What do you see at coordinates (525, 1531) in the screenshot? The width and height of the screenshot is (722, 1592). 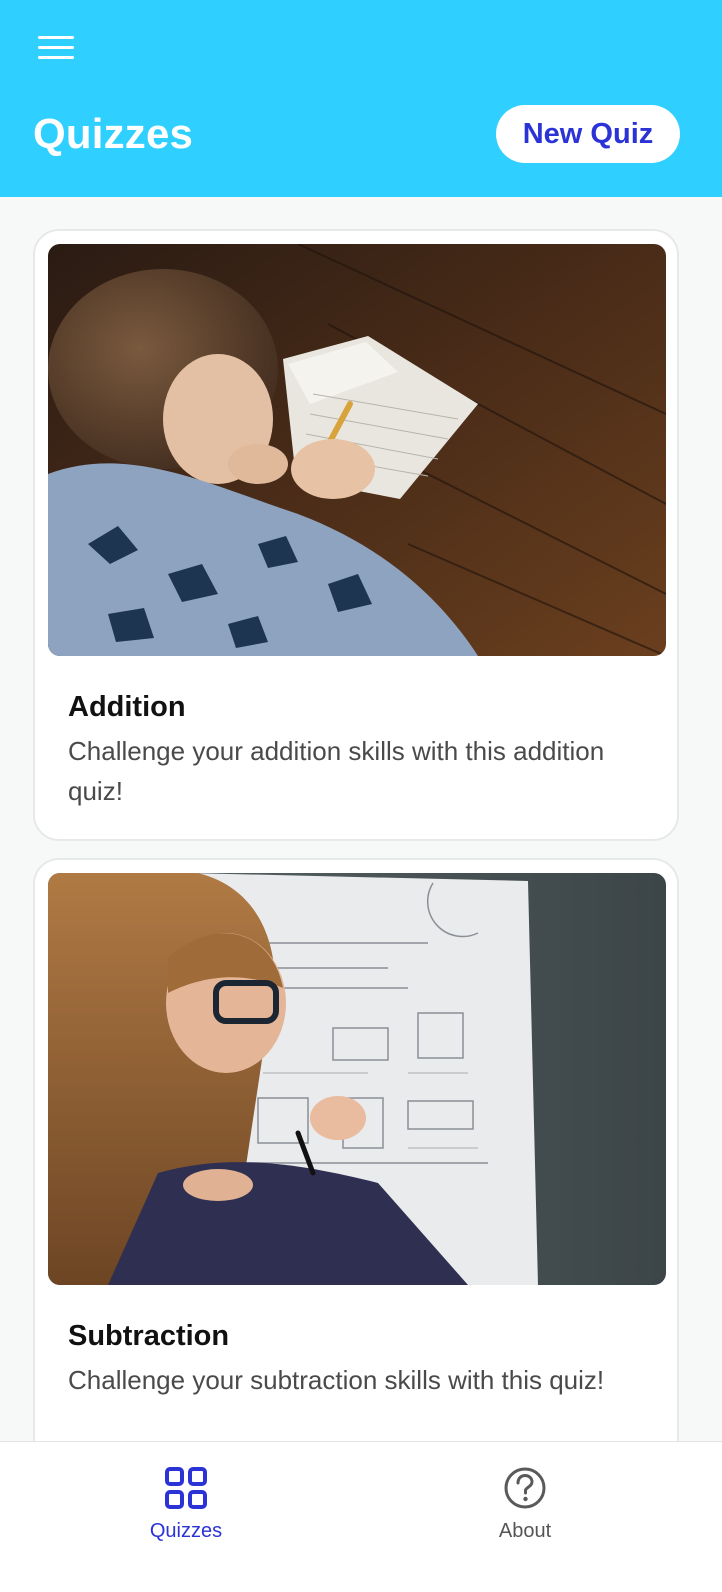 I see `tab-about-label: About` at bounding box center [525, 1531].